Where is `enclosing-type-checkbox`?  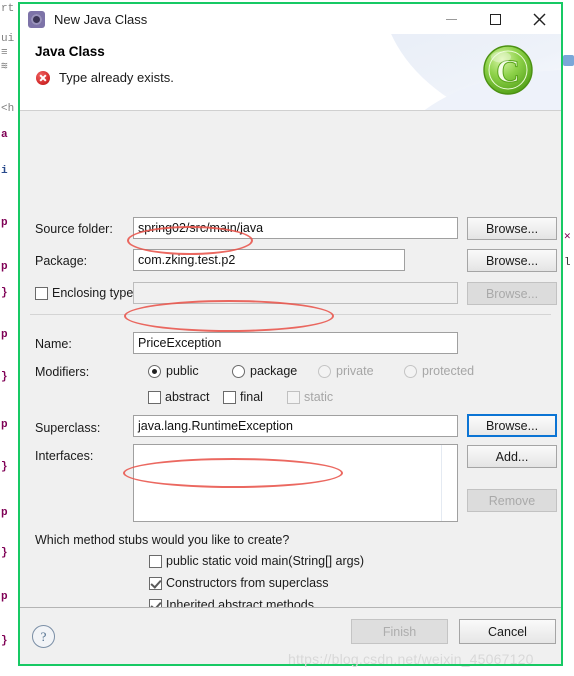
enclosing-type-checkbox is located at coordinates (41, 293).